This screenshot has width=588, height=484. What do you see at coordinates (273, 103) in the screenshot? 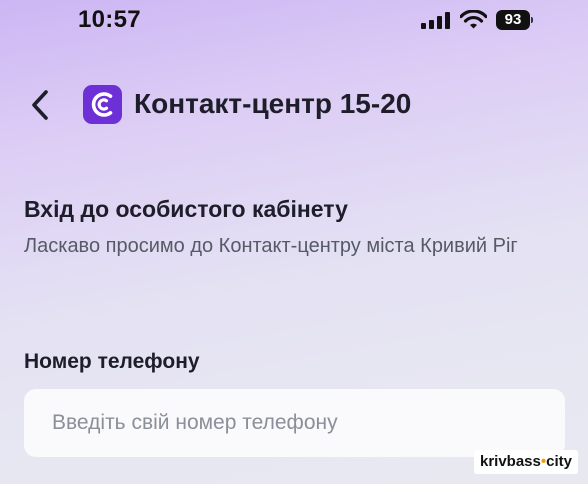
I see `page-title: Контакт-центр 15-20` at bounding box center [273, 103].